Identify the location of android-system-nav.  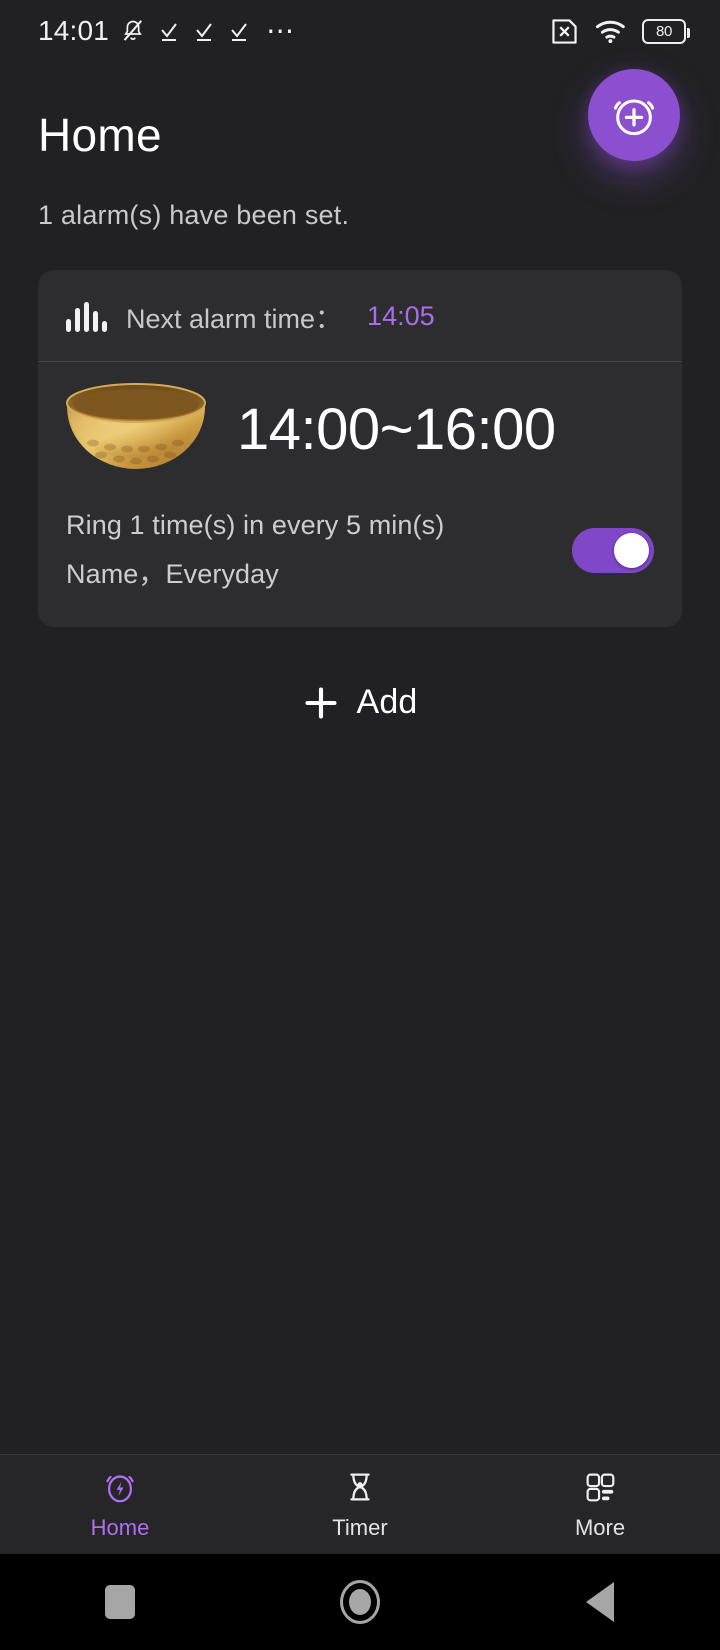
(360, 1602).